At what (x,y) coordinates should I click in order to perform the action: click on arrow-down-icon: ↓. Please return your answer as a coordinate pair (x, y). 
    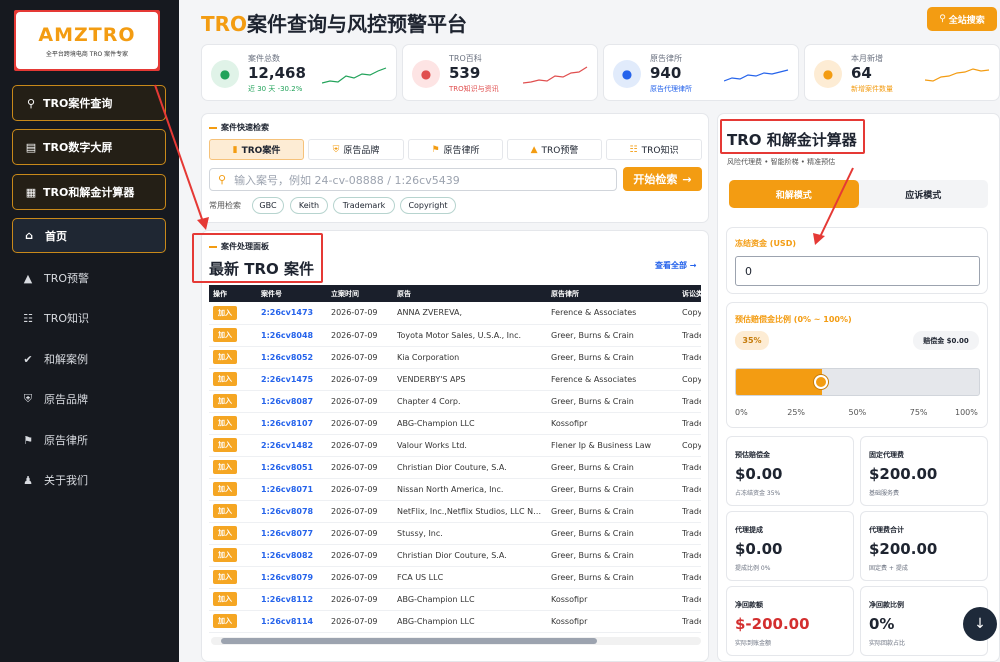
    Looking at the image, I should click on (980, 624).